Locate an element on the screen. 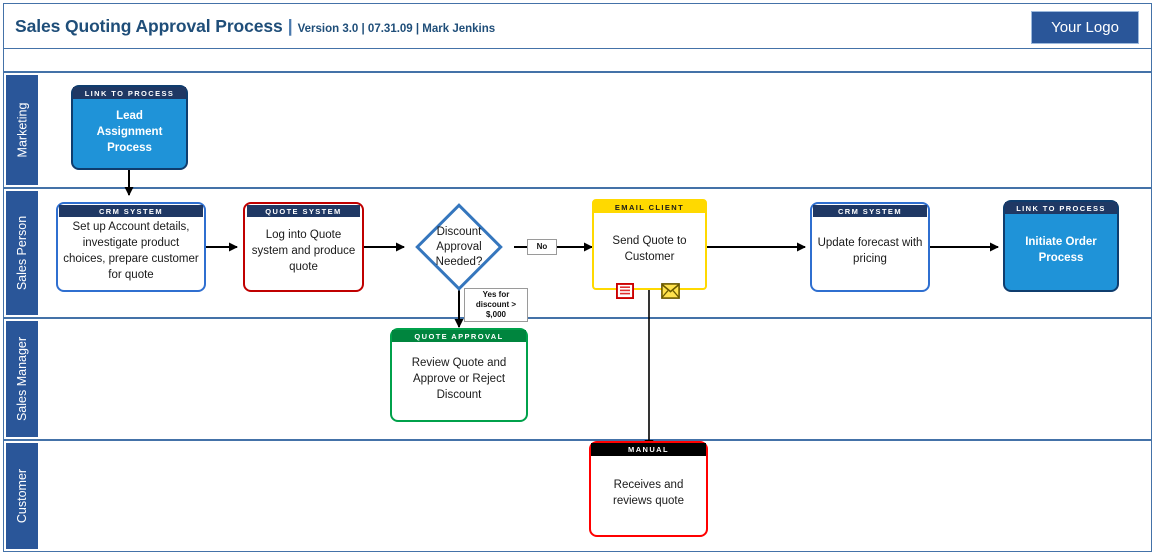 The height and width of the screenshot is (555, 1155). node-header-quote-approval: QUOTE APPROVAL is located at coordinates (459, 336).